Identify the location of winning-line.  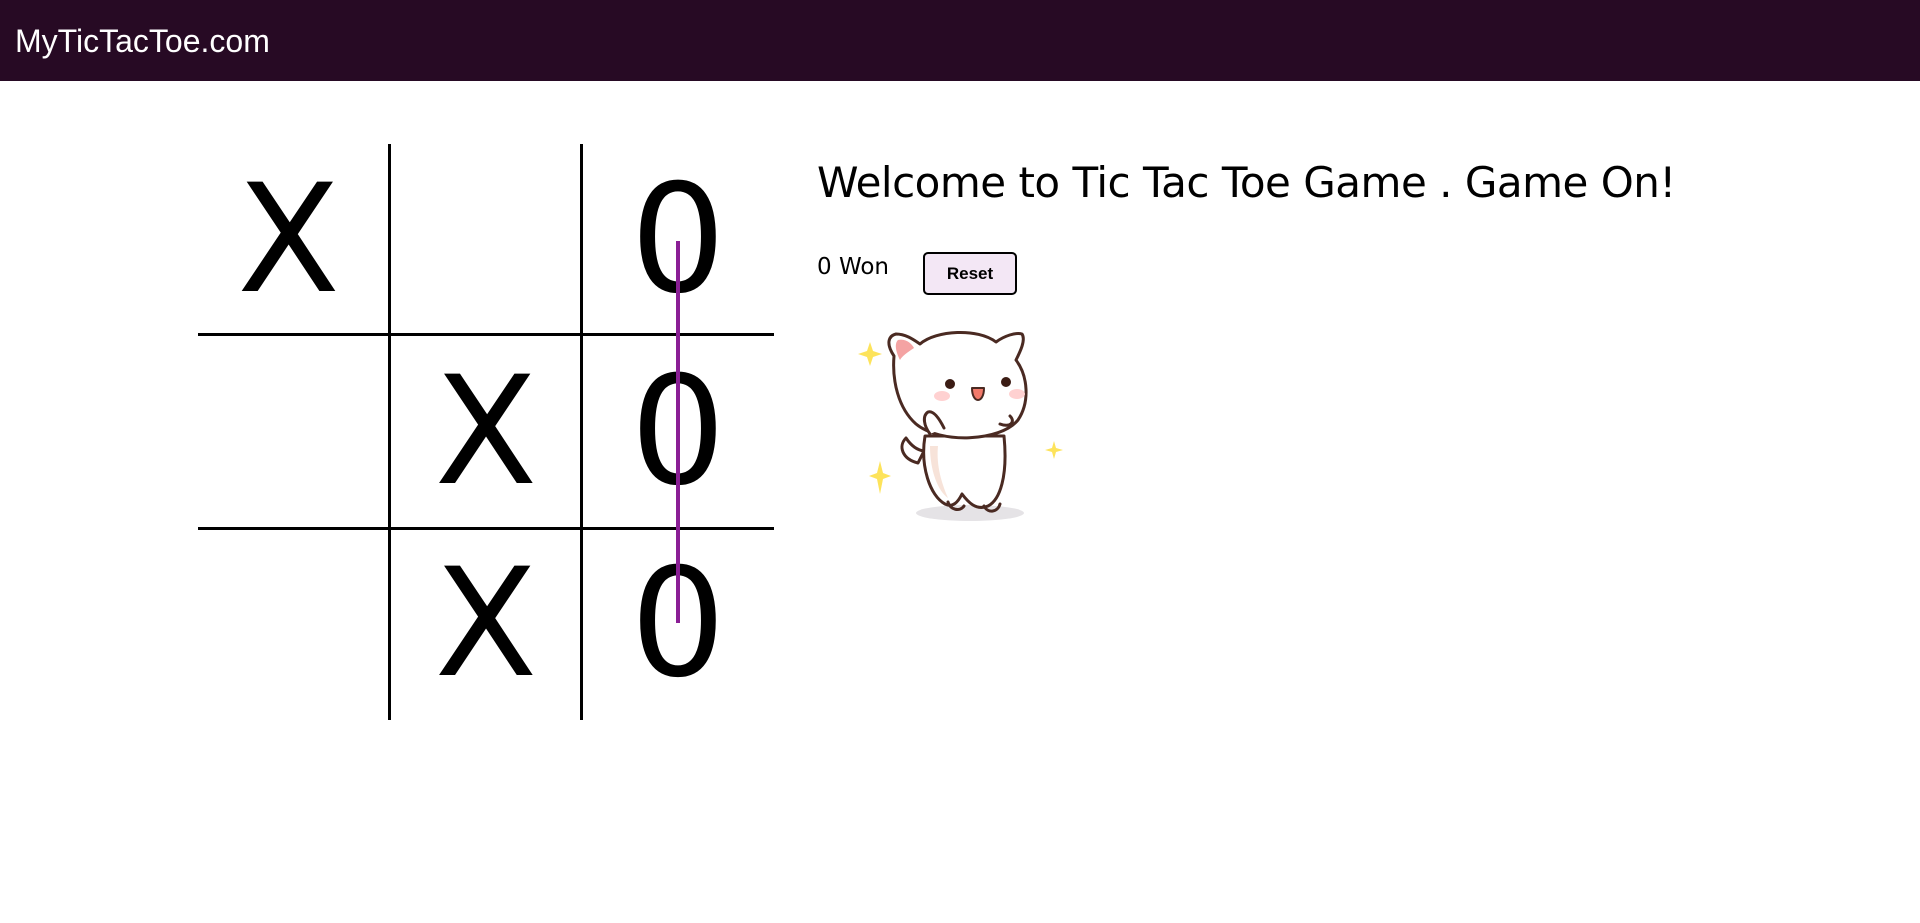
(678, 432).